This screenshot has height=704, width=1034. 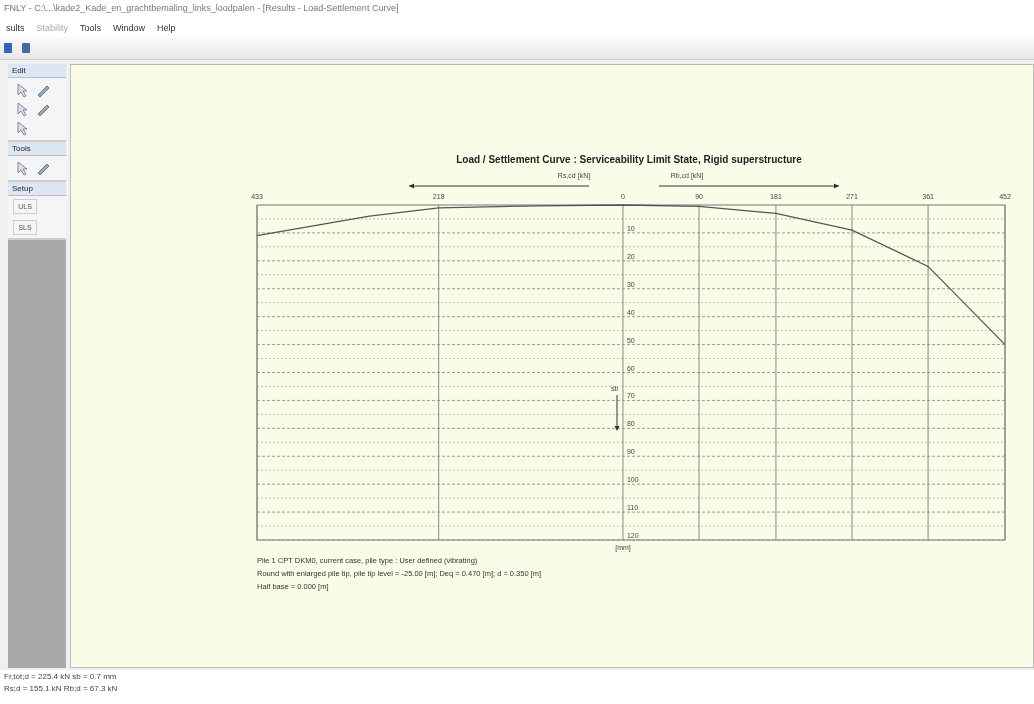 I want to click on window-title: FNLY - C:\...\kade2_Kade_en_grachtbemaling_links_loodpalen - [Results - Load-Settlement Curve], so click(x=517, y=9).